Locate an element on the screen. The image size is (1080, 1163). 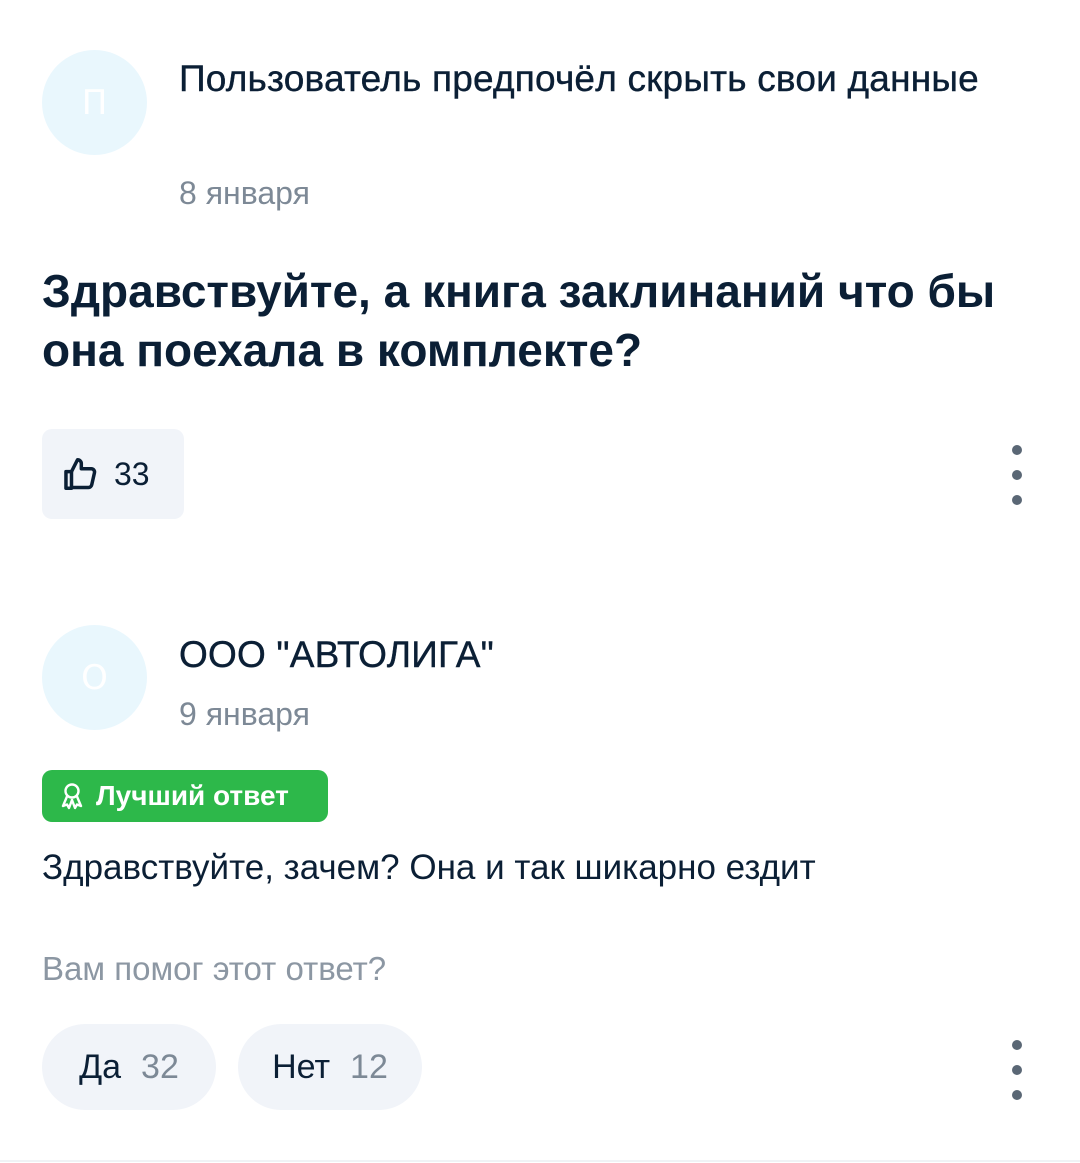
answer-author-name: ООО "АВТОЛИГА" is located at coordinates (336, 654).